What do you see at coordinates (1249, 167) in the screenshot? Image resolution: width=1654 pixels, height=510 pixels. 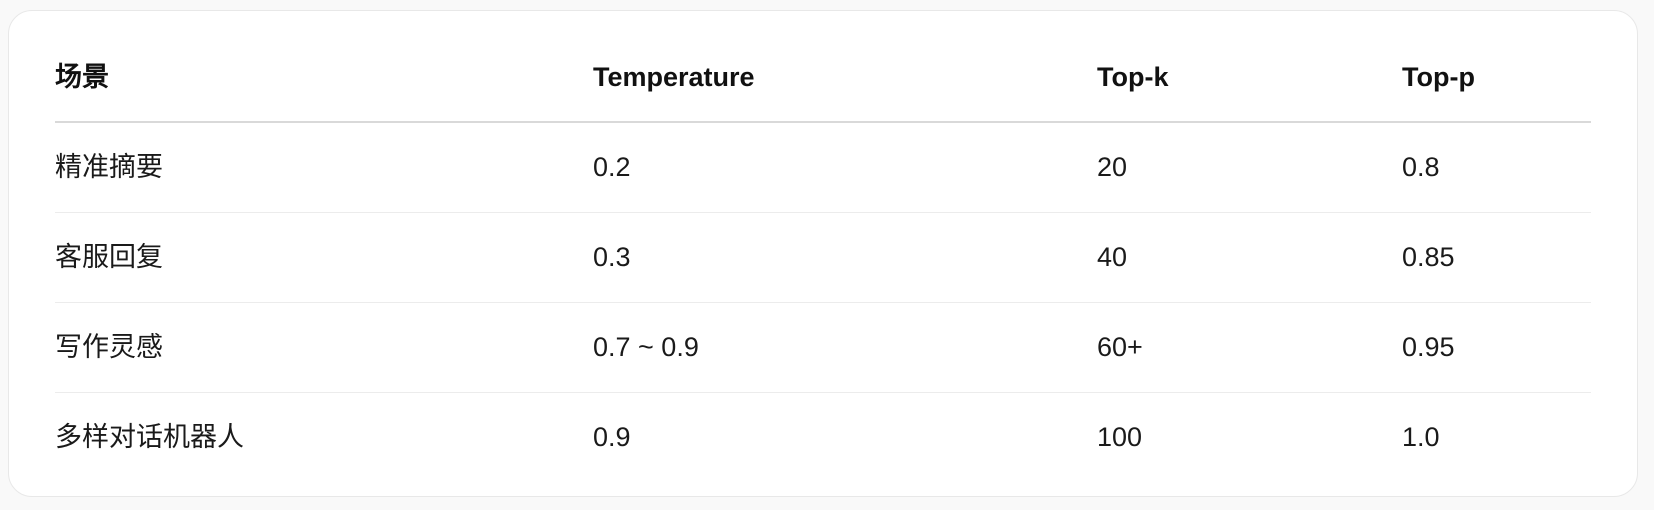 I see `cell-top-k: 20` at bounding box center [1249, 167].